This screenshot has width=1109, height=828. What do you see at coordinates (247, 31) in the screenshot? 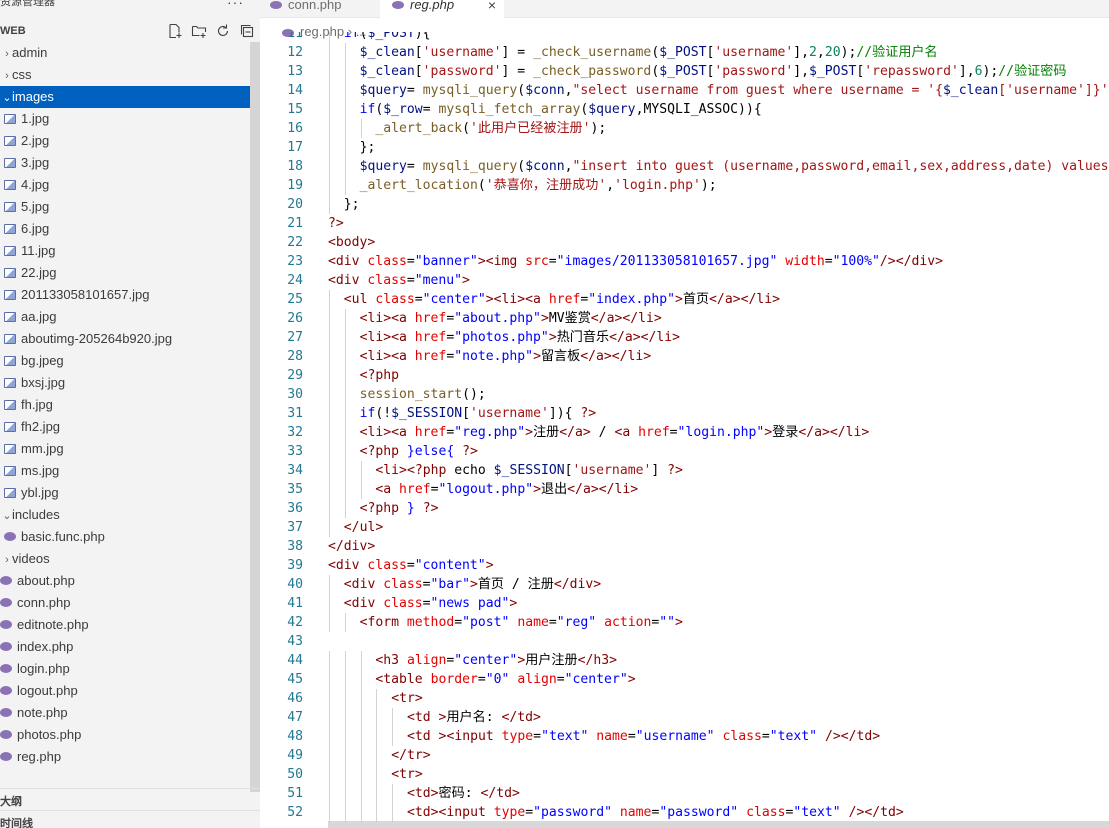
I see `collapse-all-icon` at bounding box center [247, 31].